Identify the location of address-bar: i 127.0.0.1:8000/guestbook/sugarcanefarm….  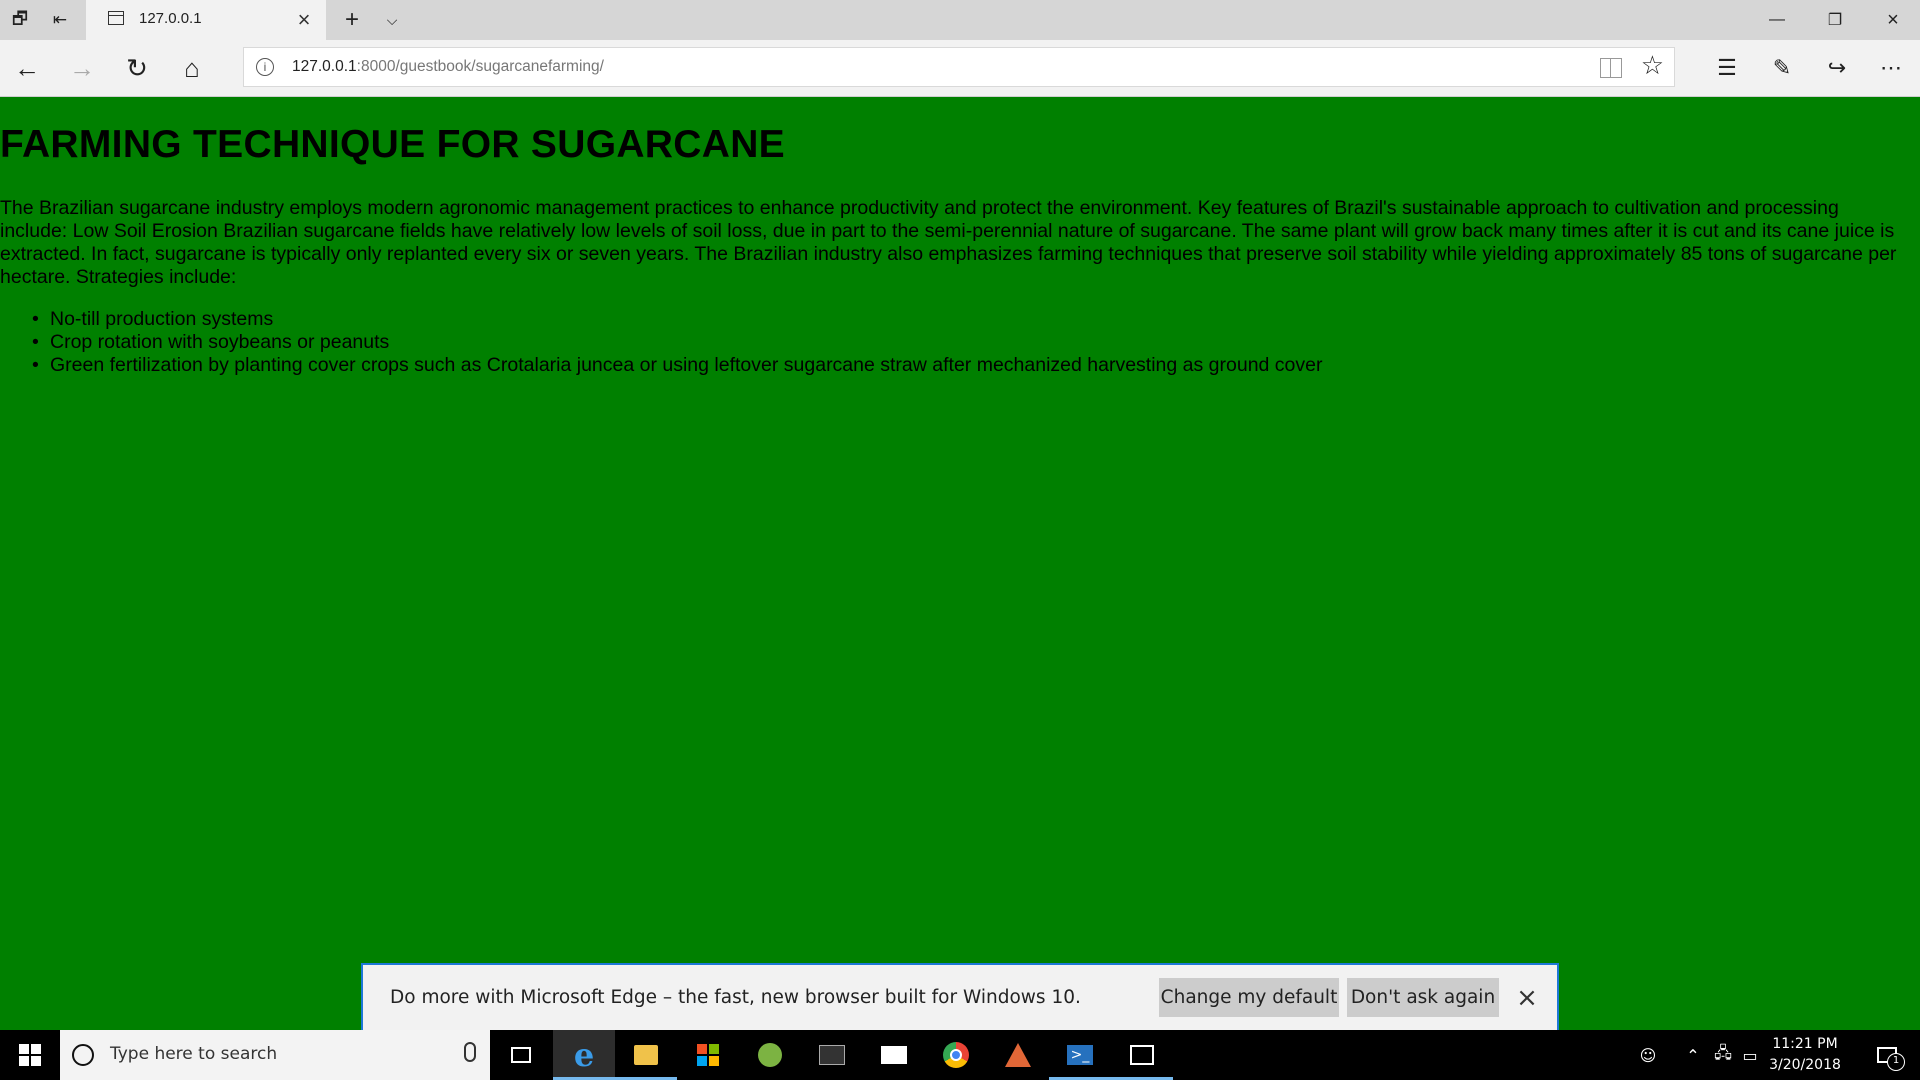
(959, 67).